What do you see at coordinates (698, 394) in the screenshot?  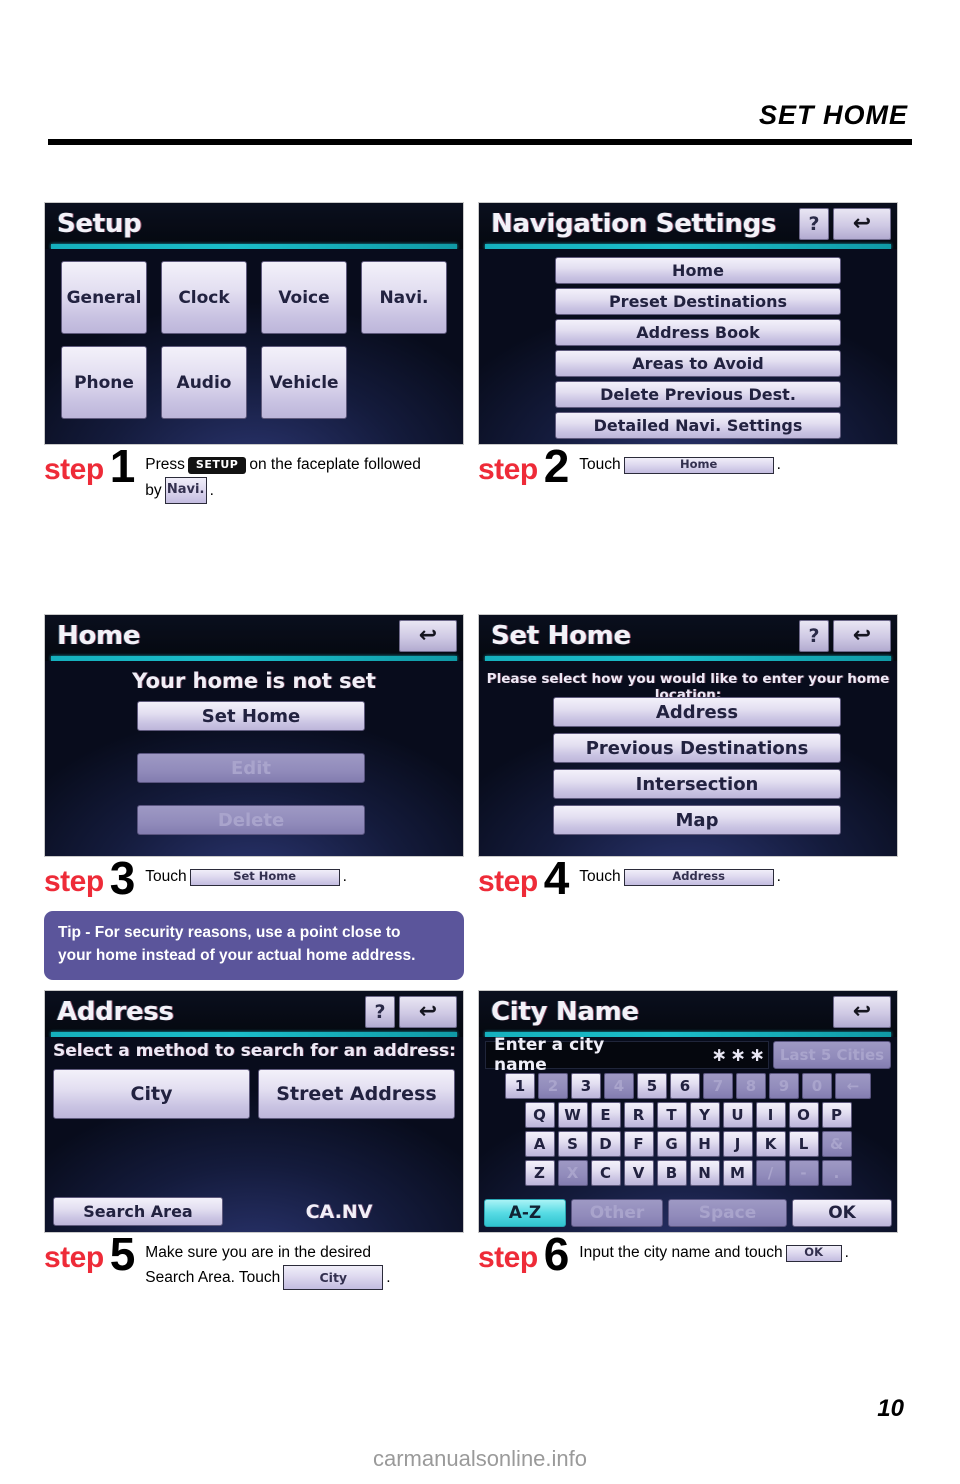 I see `nav-item-delete-previous-dest: Delete Previous Dest.` at bounding box center [698, 394].